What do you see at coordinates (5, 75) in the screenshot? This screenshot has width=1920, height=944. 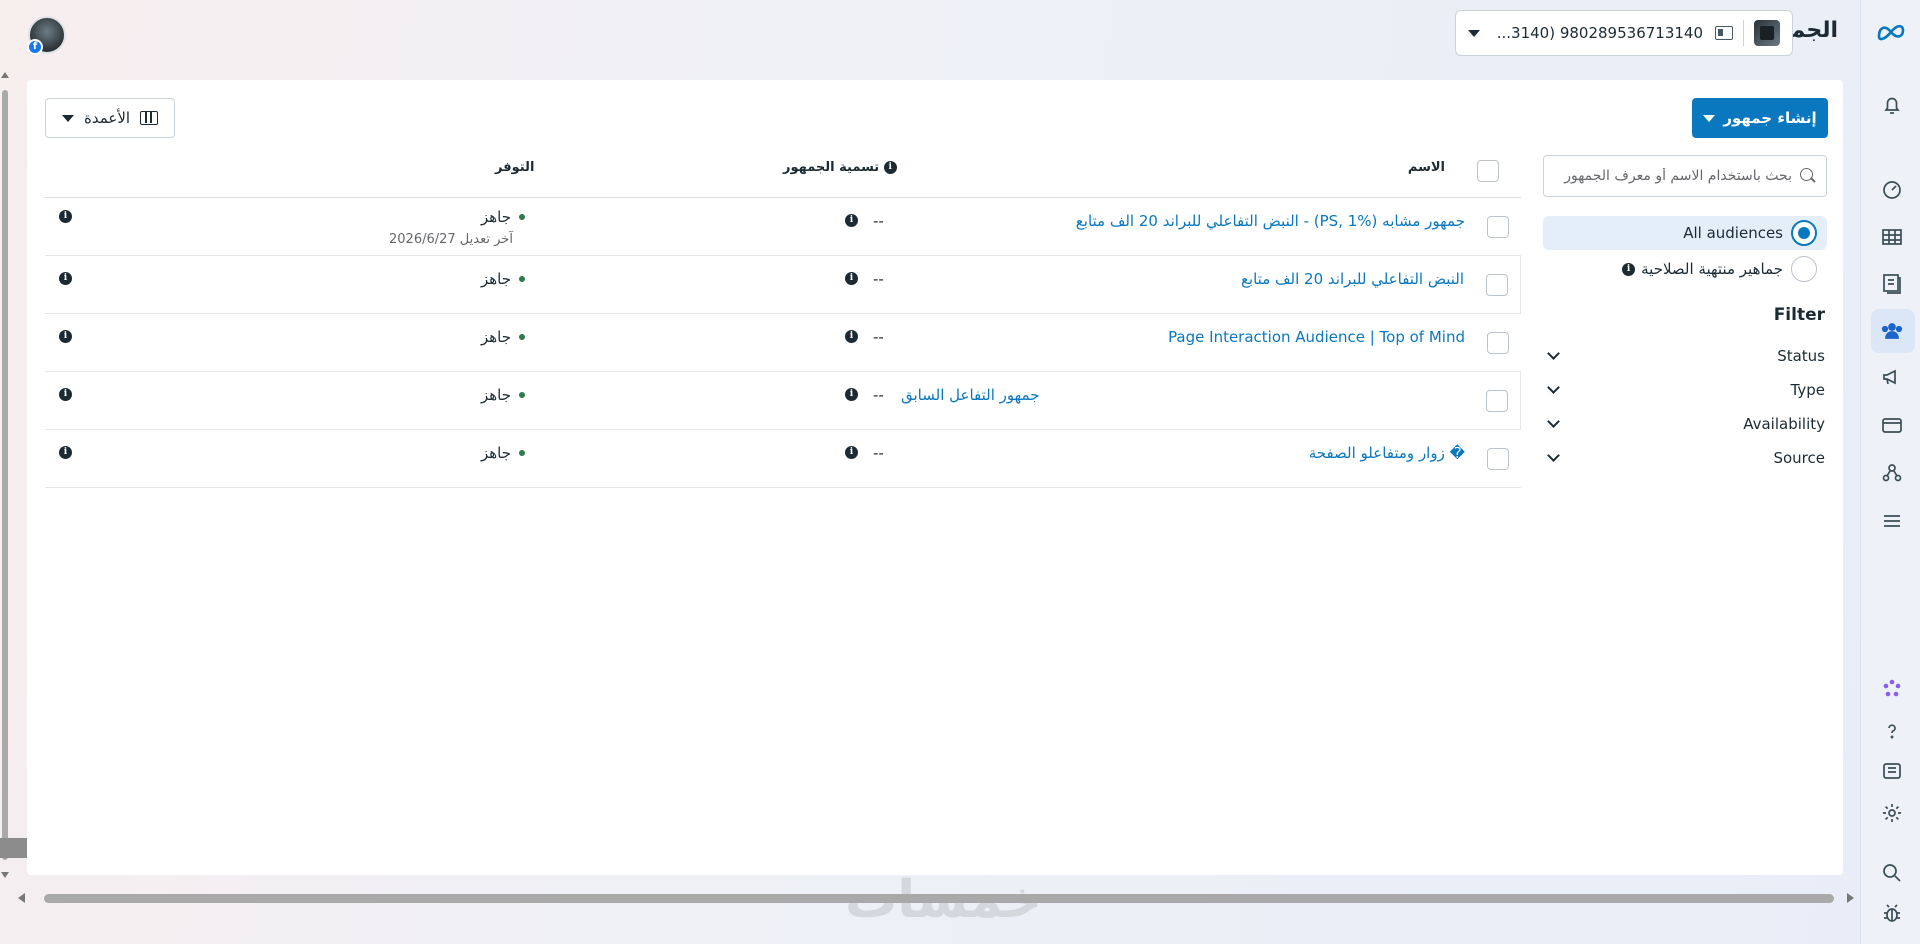 I see `scroll-up-icon` at bounding box center [5, 75].